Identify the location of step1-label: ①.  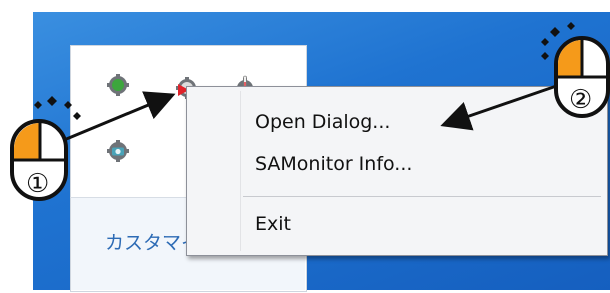
(37, 184).